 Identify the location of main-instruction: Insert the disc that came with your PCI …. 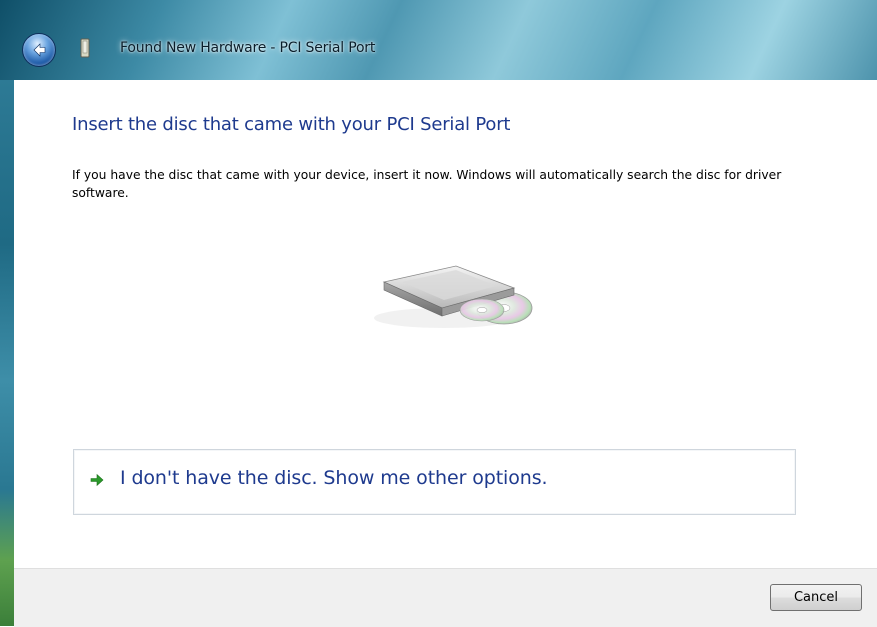
(291, 124).